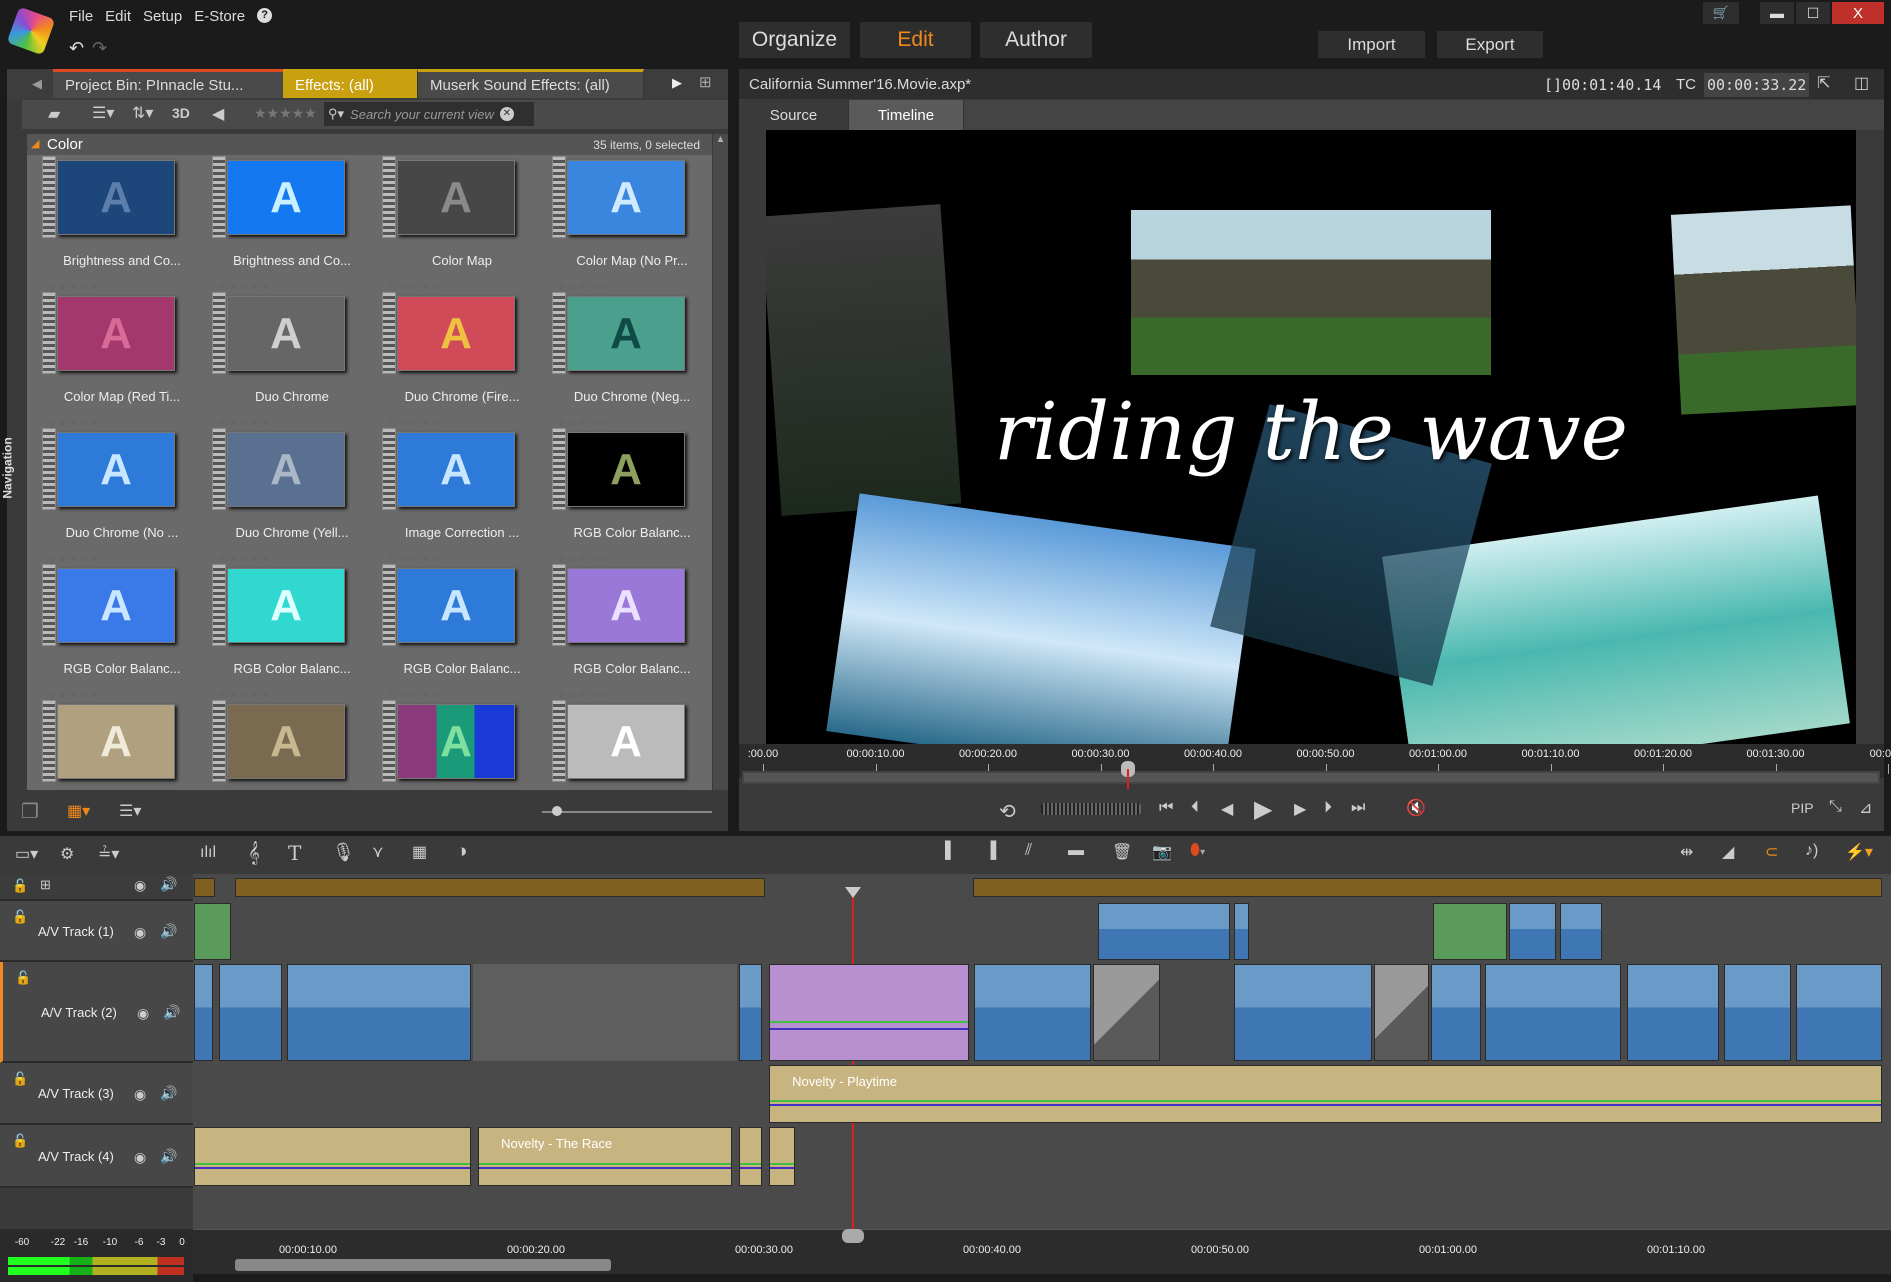 The height and width of the screenshot is (1282, 1891). I want to click on timecode-field: 00:00:33.22, so click(1757, 85).